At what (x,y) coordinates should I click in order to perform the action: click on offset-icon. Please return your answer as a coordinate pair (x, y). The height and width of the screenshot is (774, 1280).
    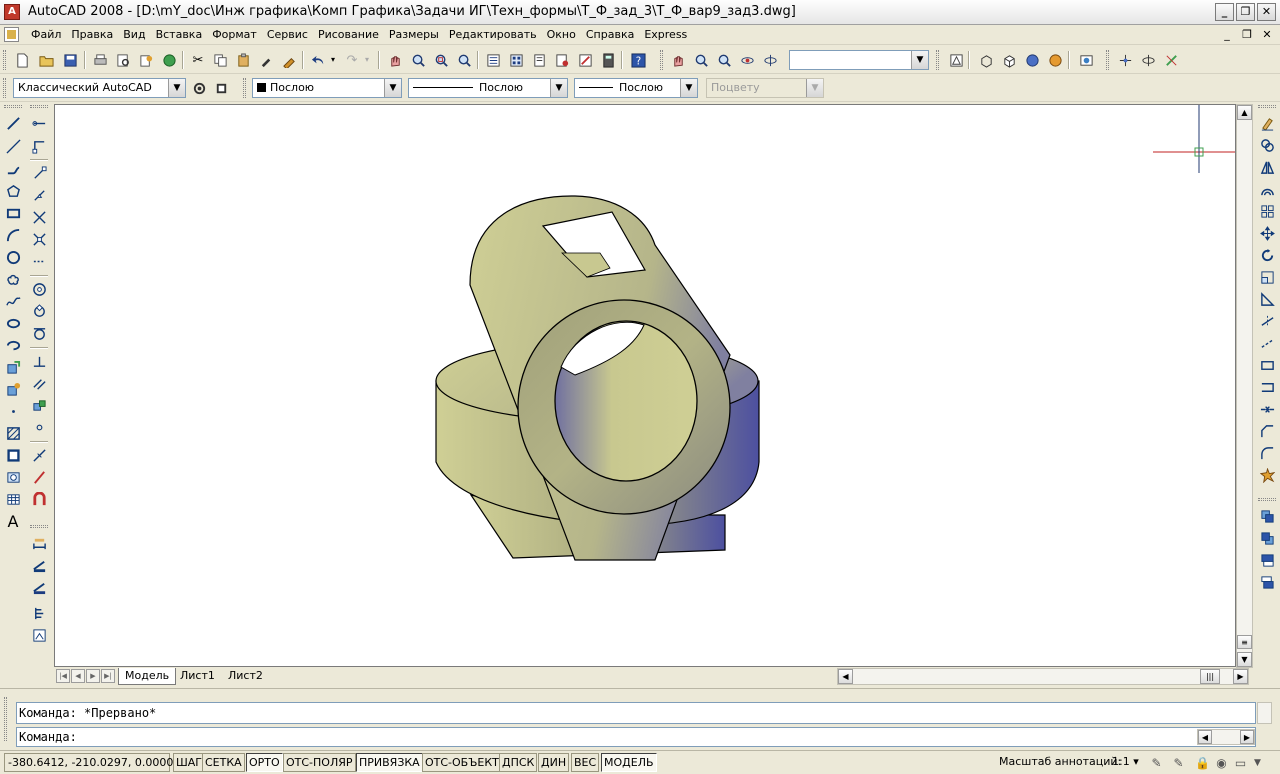
    Looking at the image, I should click on (1267, 189).